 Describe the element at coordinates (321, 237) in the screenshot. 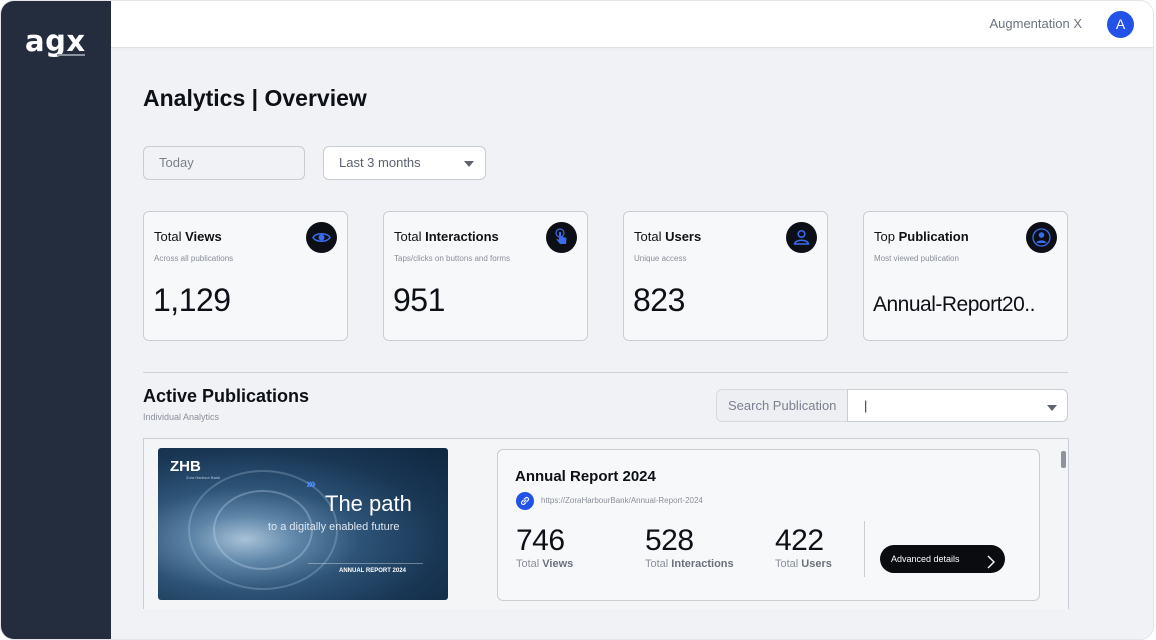

I see `eye-icon` at that location.